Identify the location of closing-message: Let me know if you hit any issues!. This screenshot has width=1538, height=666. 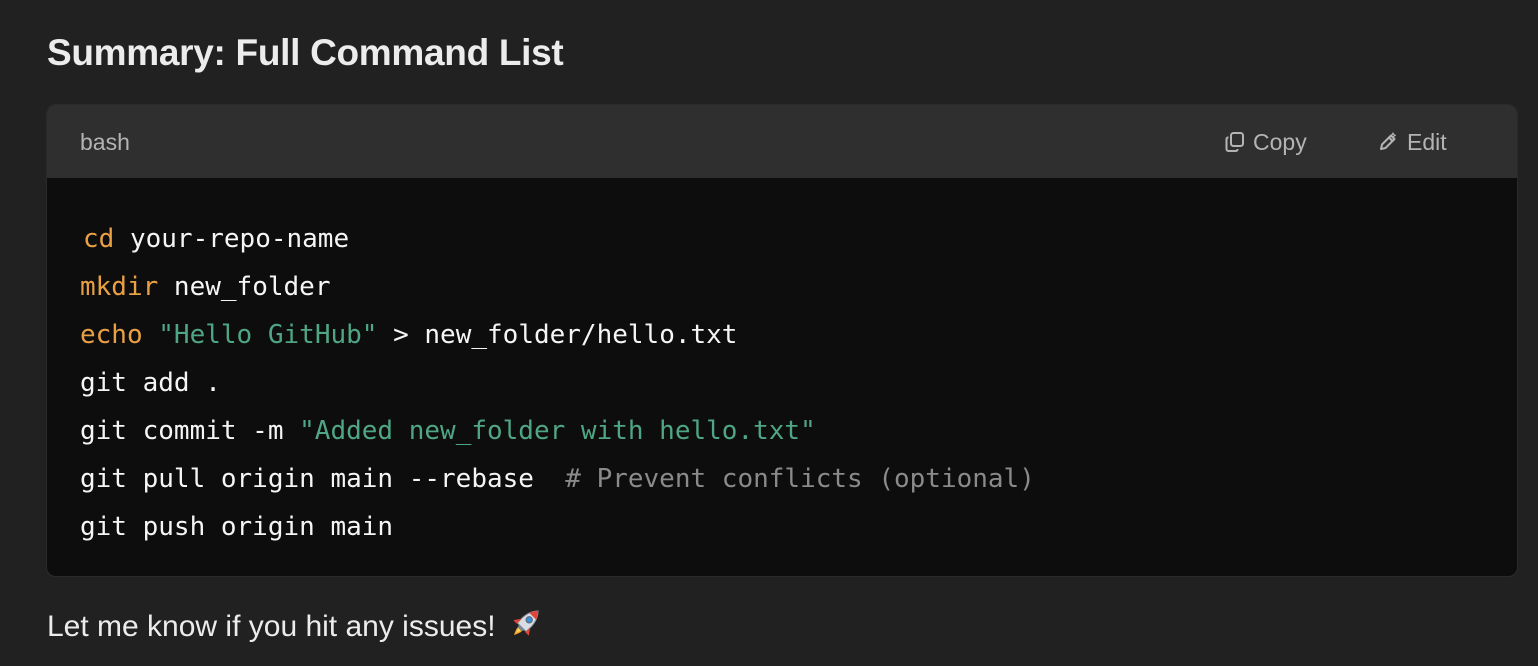
(296, 627).